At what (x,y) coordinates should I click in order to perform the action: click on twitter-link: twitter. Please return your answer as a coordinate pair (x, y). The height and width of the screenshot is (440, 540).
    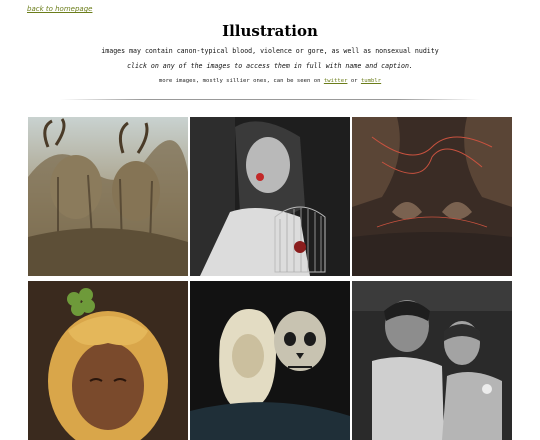
    Looking at the image, I should click on (336, 81).